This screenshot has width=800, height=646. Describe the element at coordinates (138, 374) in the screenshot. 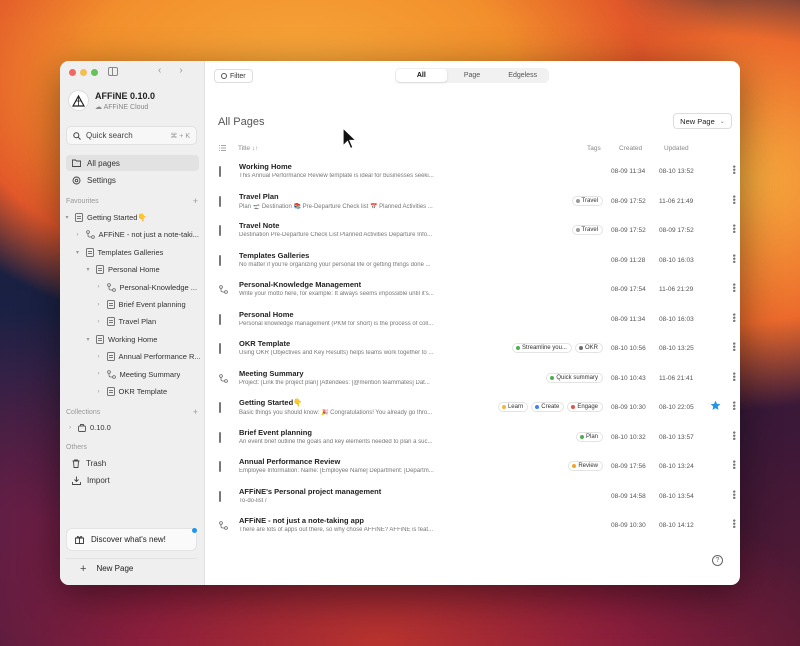

I see `favourite-item: › Meeting Summary` at that location.